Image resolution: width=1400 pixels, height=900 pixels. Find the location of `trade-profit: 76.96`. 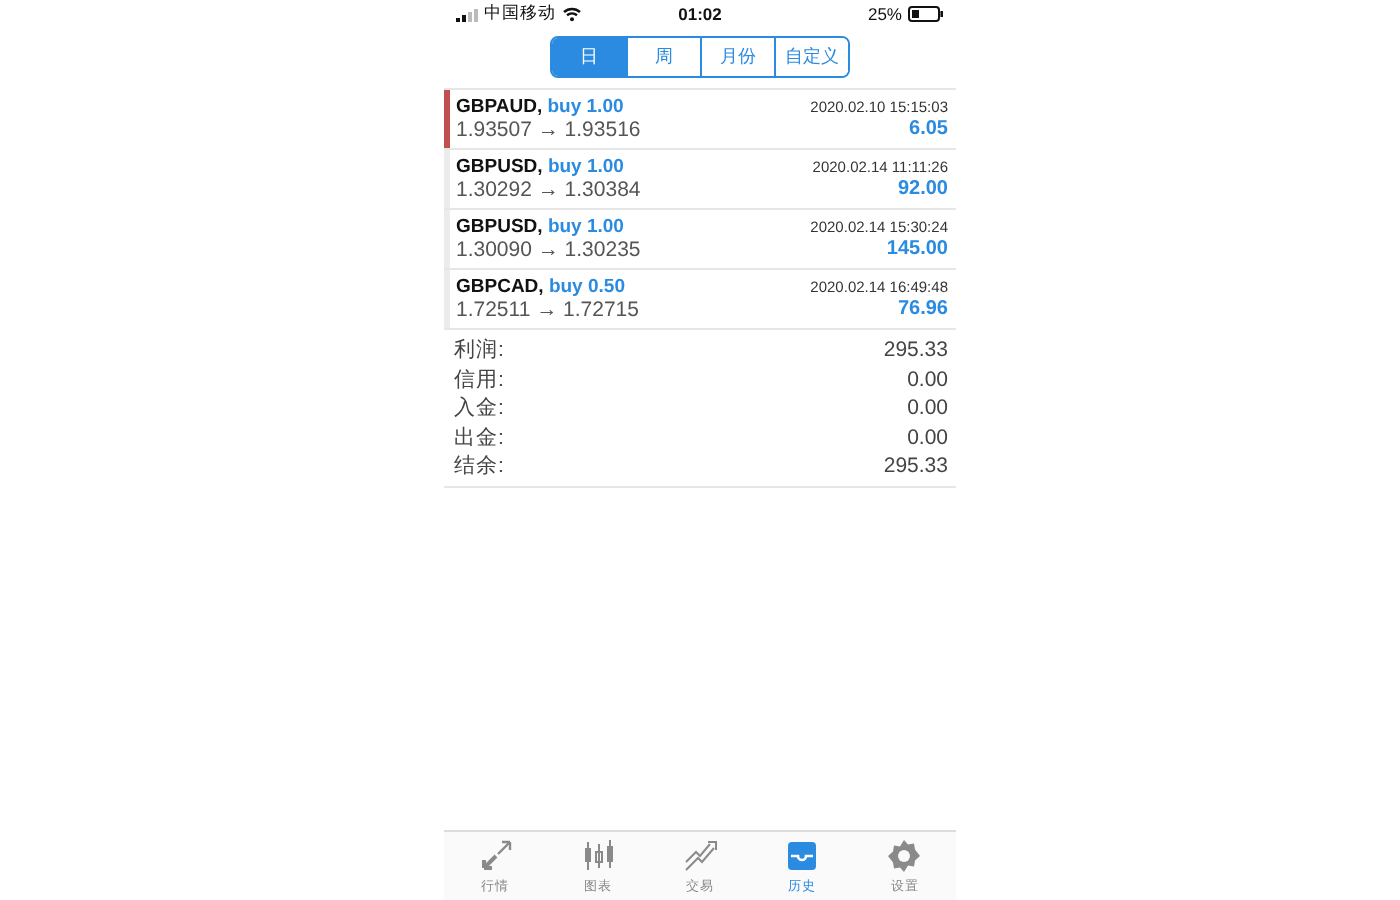

trade-profit: 76.96 is located at coordinates (921, 310).